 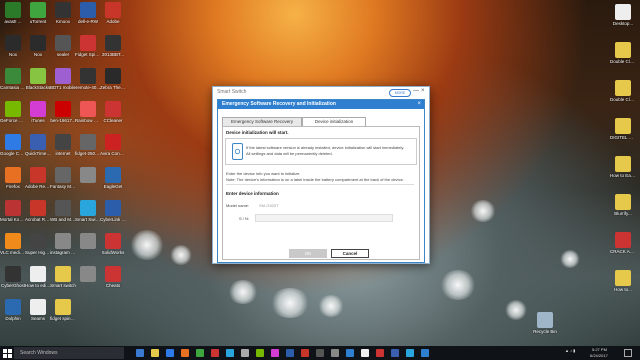 What do you see at coordinates (13, 178) in the screenshot?
I see `desktop-icon: Firefox` at bounding box center [13, 178].